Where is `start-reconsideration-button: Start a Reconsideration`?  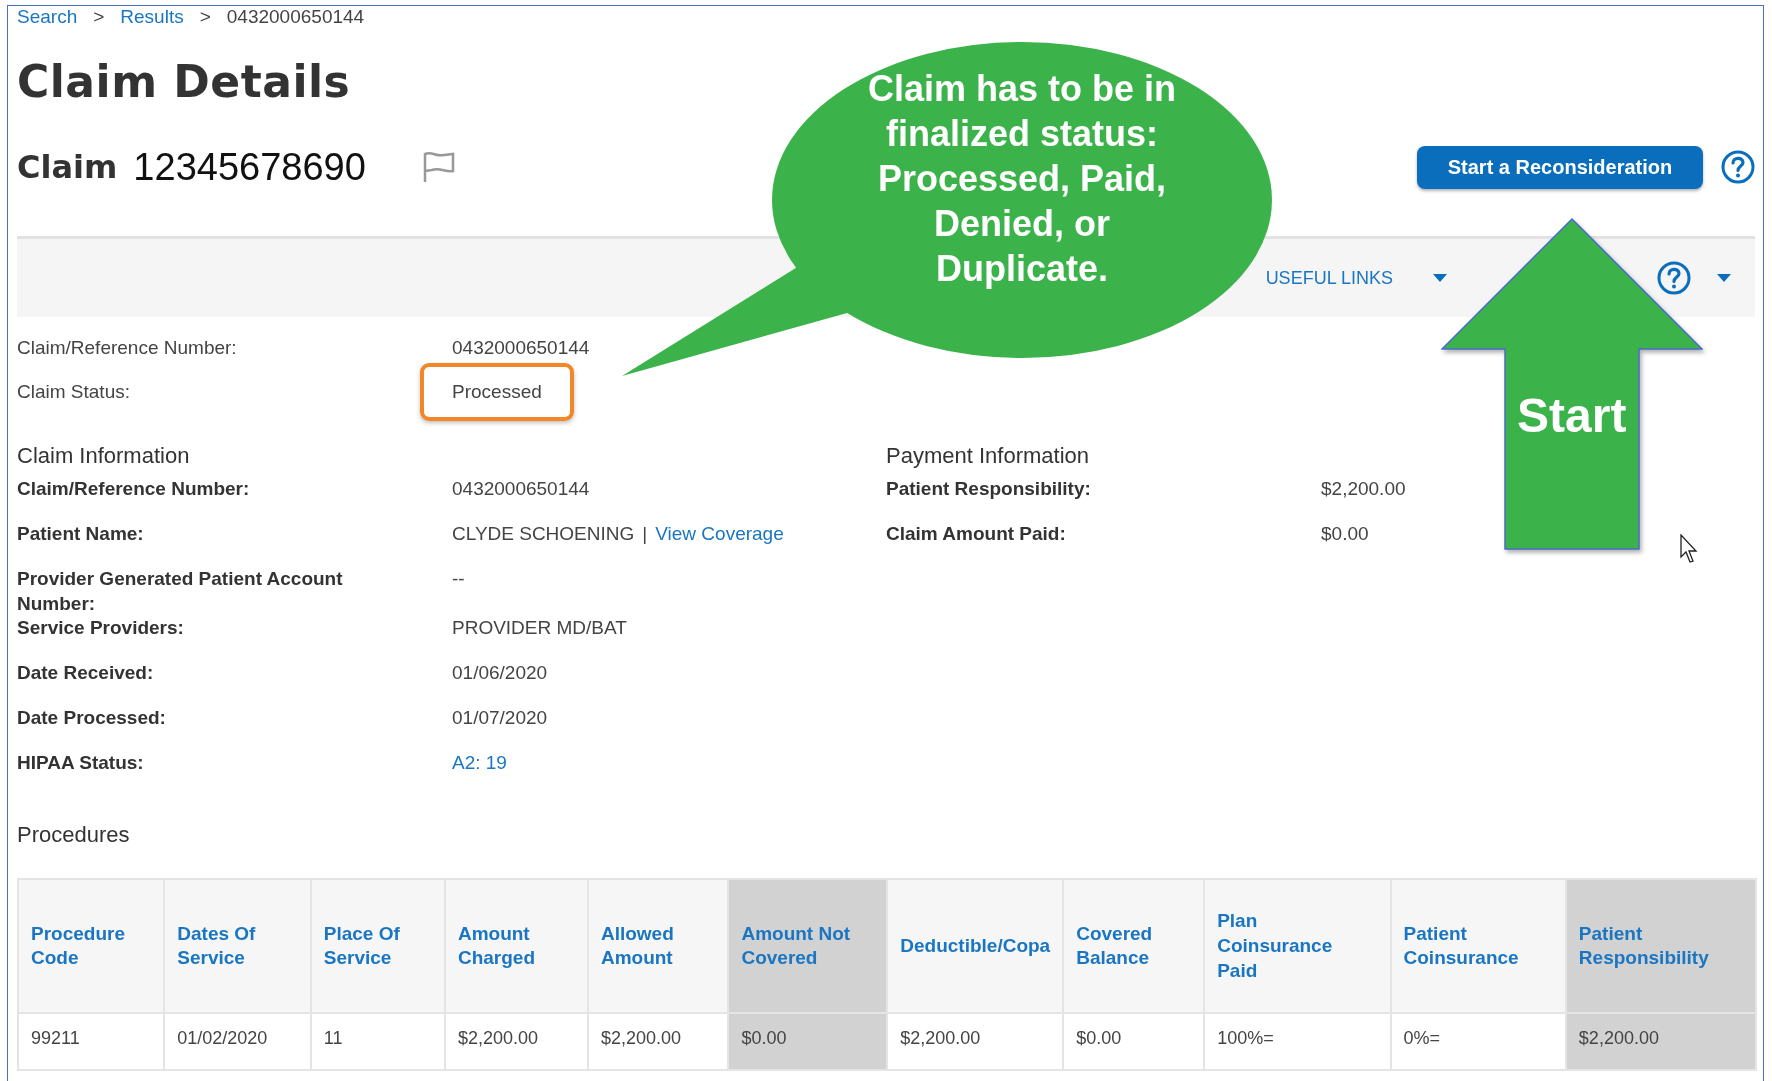 start-reconsideration-button: Start a Reconsideration is located at coordinates (1560, 167).